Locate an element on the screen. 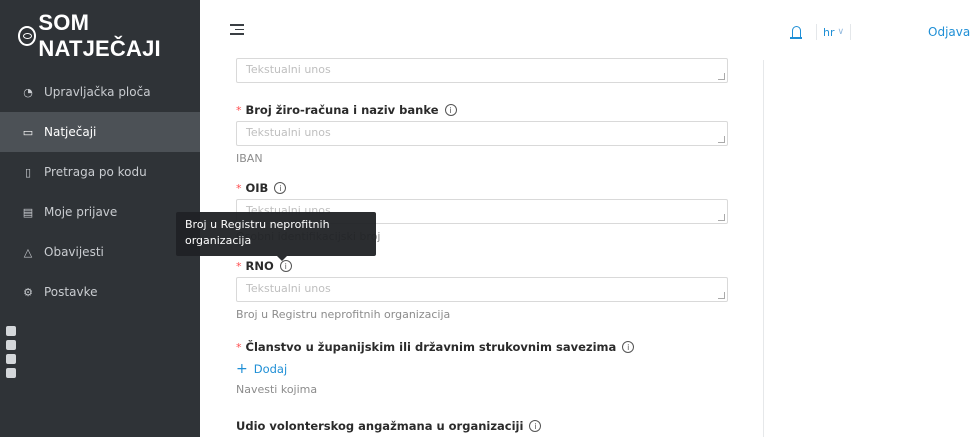 Image resolution: width=974 pixels, height=437 pixels. file-text-icon: ▤ is located at coordinates (28, 212).